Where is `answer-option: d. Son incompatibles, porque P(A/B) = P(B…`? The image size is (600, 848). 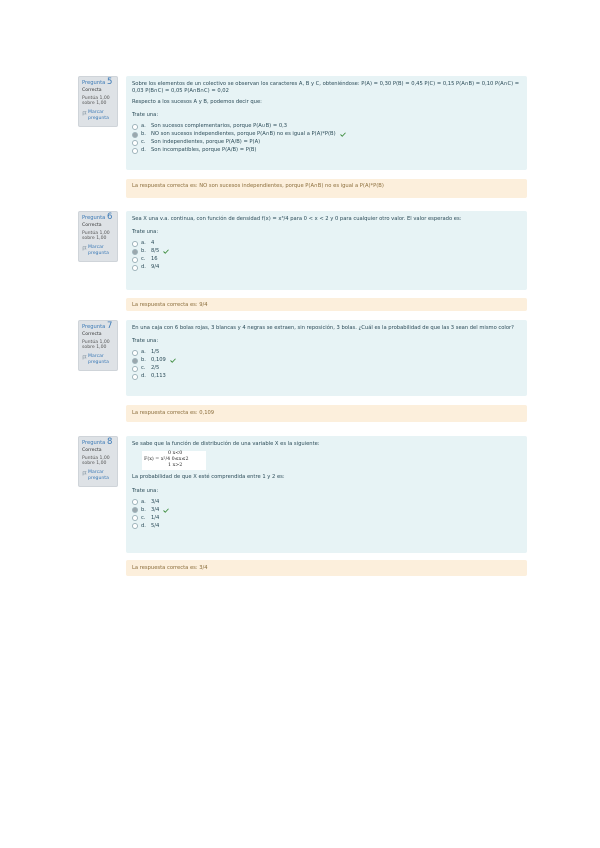
answer-option: d. Son incompatibles, porque P(A/B) = P(B… is located at coordinates (326, 151).